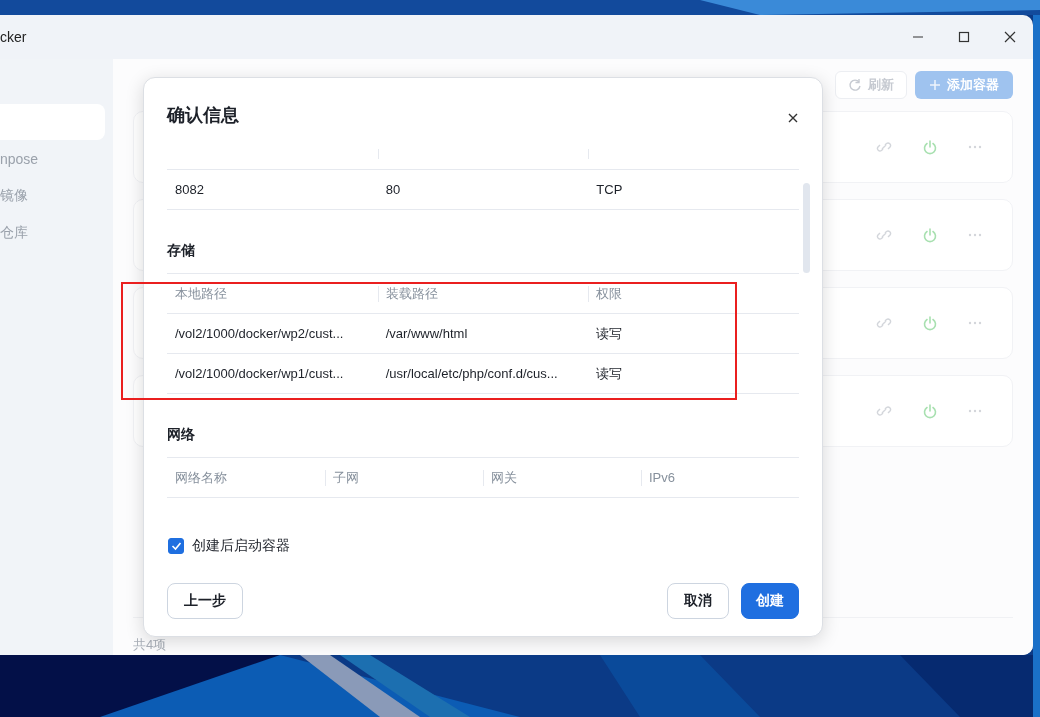  Describe the element at coordinates (855, 85) in the screenshot. I see `refresh-icon` at that location.